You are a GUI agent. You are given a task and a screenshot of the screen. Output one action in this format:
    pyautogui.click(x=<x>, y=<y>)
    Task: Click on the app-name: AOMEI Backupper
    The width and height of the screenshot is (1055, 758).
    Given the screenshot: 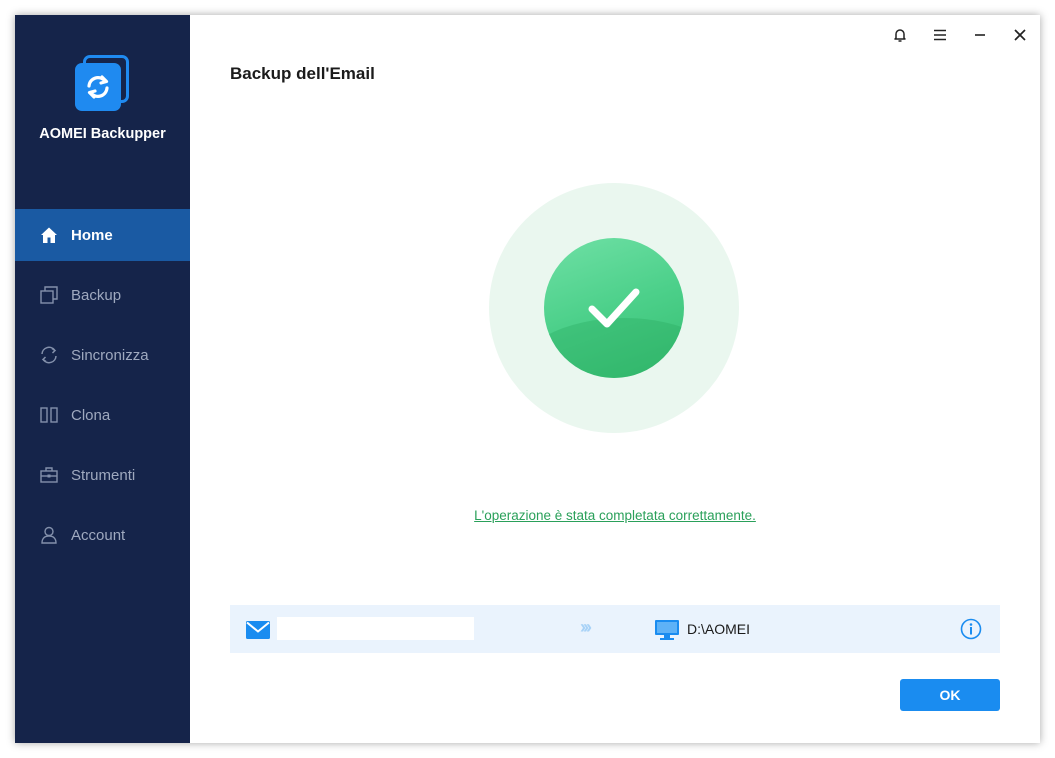 What is the action you would take?
    pyautogui.click(x=102, y=134)
    